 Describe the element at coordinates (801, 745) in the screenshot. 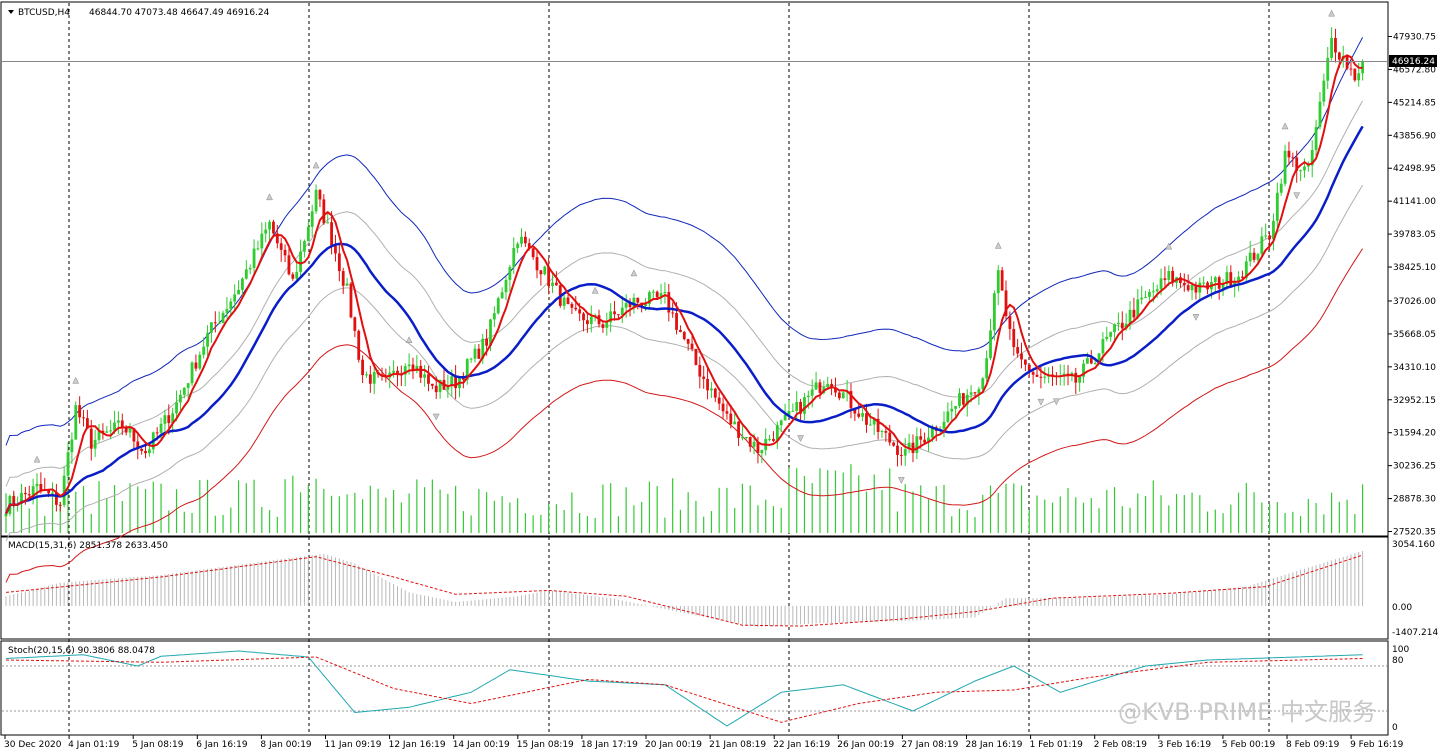

I see `time-tick-label: 22 Jan 16:19` at that location.